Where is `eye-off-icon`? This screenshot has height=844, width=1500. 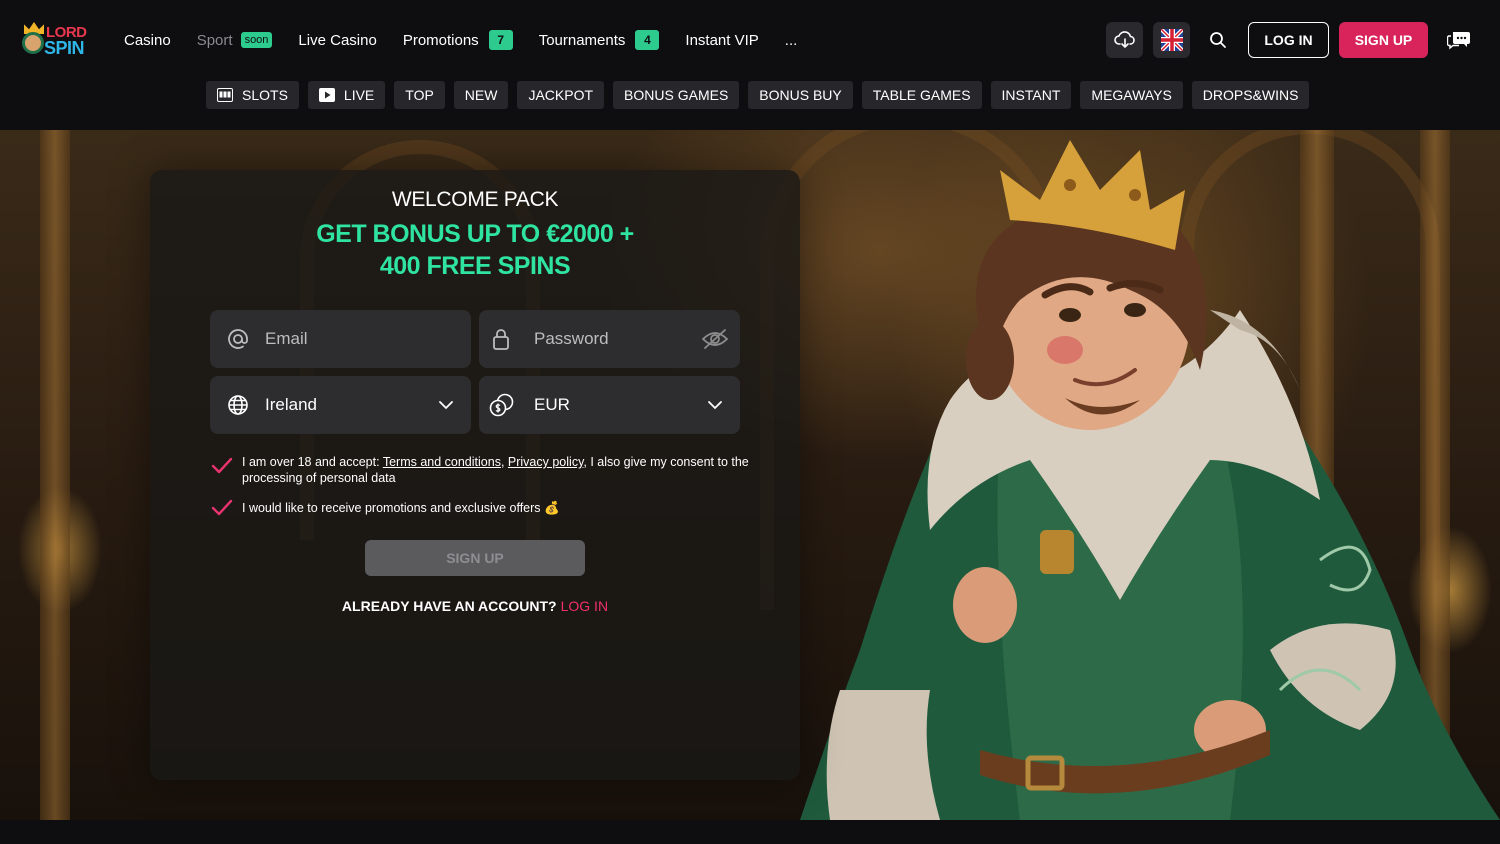 eye-off-icon is located at coordinates (715, 339).